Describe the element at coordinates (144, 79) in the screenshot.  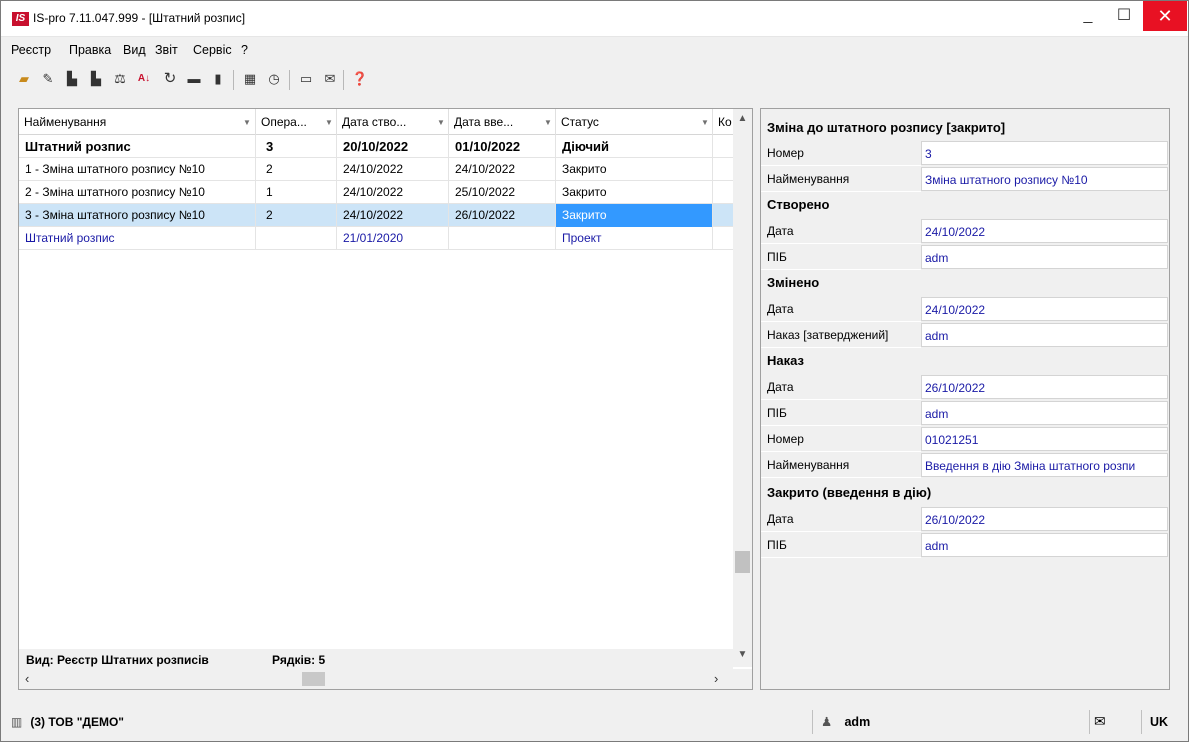
I see `sort-icon: A↓` at that location.